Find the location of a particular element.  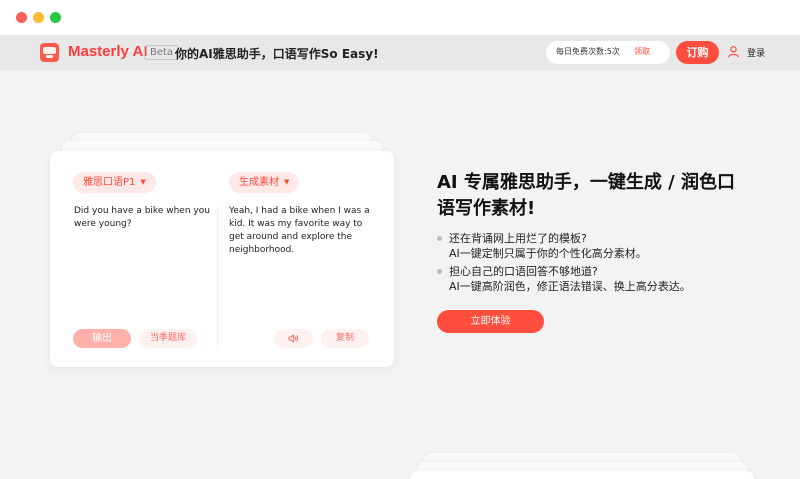

mode-select-label: 雅思口语P1 is located at coordinates (109, 182).